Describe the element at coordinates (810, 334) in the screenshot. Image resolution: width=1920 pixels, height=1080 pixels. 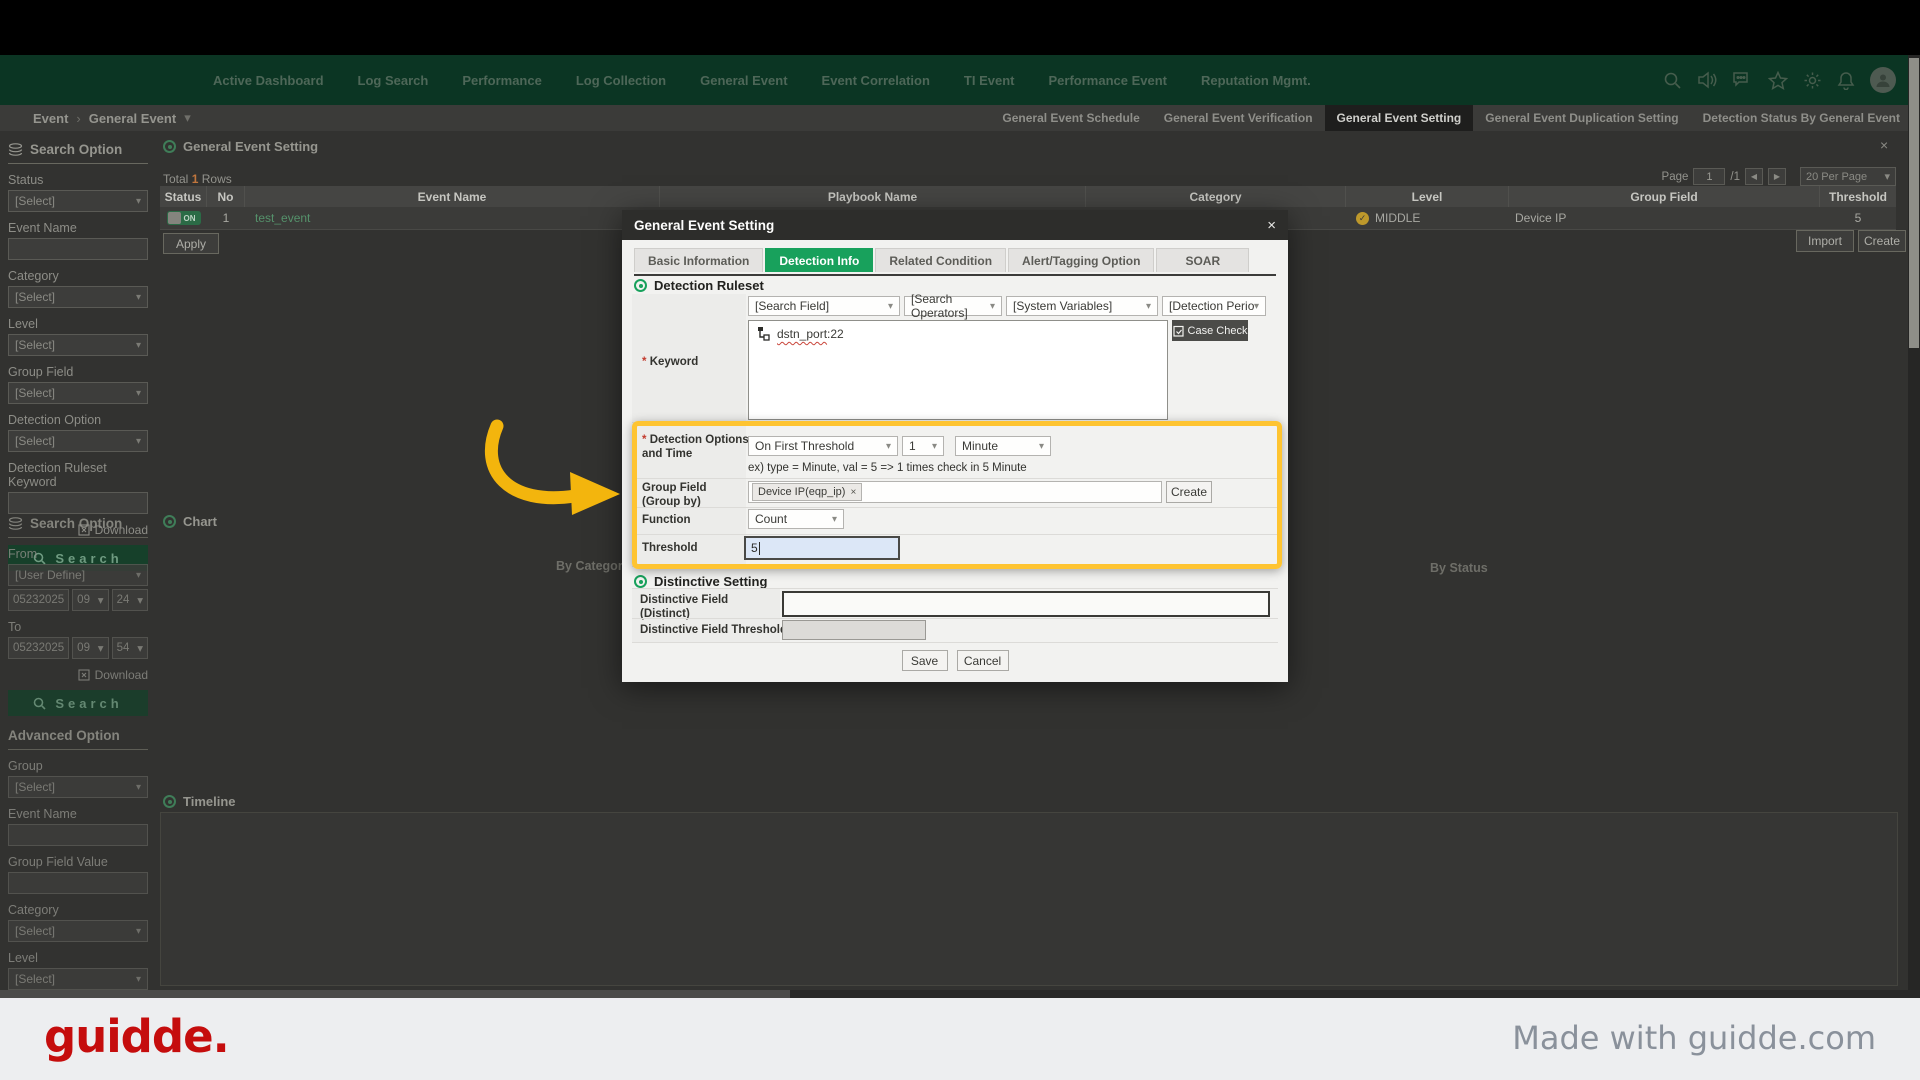
I see `keyword-value: dstn_port:22` at that location.